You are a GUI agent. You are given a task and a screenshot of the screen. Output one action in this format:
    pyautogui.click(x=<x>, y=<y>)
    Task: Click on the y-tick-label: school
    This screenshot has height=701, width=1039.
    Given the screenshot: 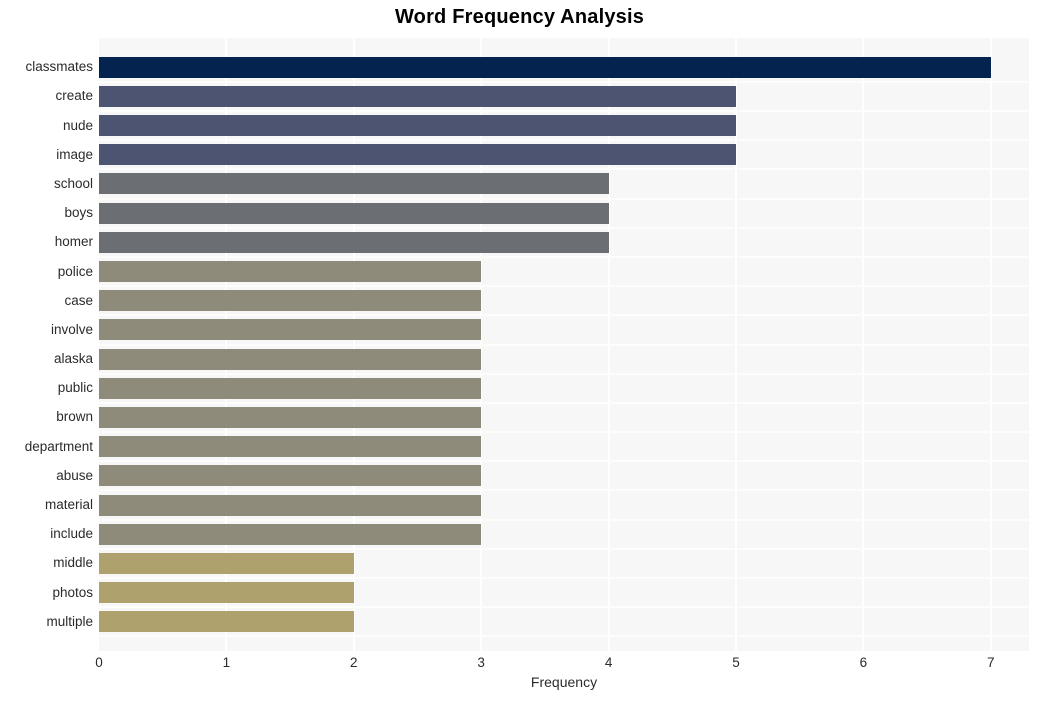 What is the action you would take?
    pyautogui.click(x=73, y=183)
    